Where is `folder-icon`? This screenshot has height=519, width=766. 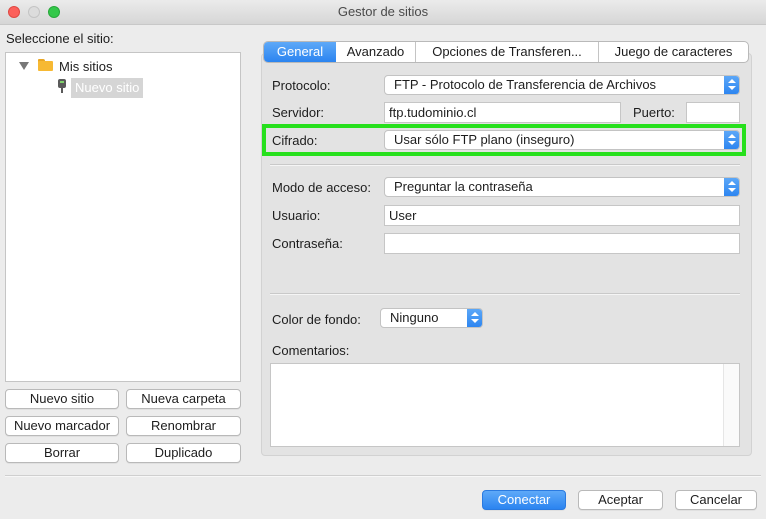
folder-icon is located at coordinates (45, 65).